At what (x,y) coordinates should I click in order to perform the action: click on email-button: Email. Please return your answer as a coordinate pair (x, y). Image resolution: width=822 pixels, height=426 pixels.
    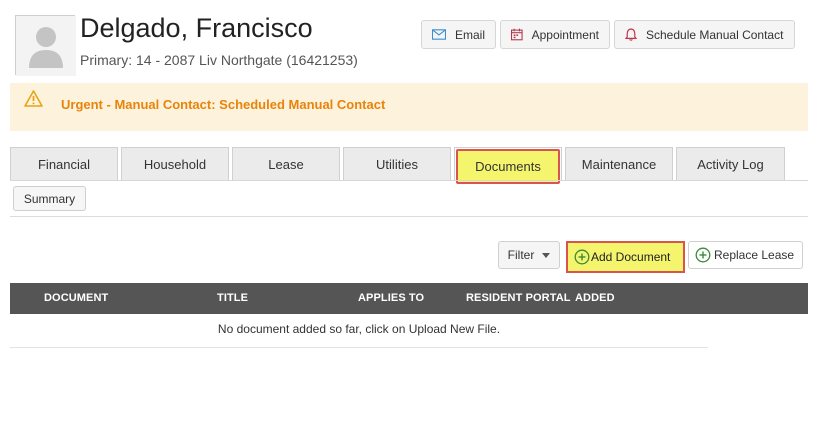
    Looking at the image, I should click on (458, 34).